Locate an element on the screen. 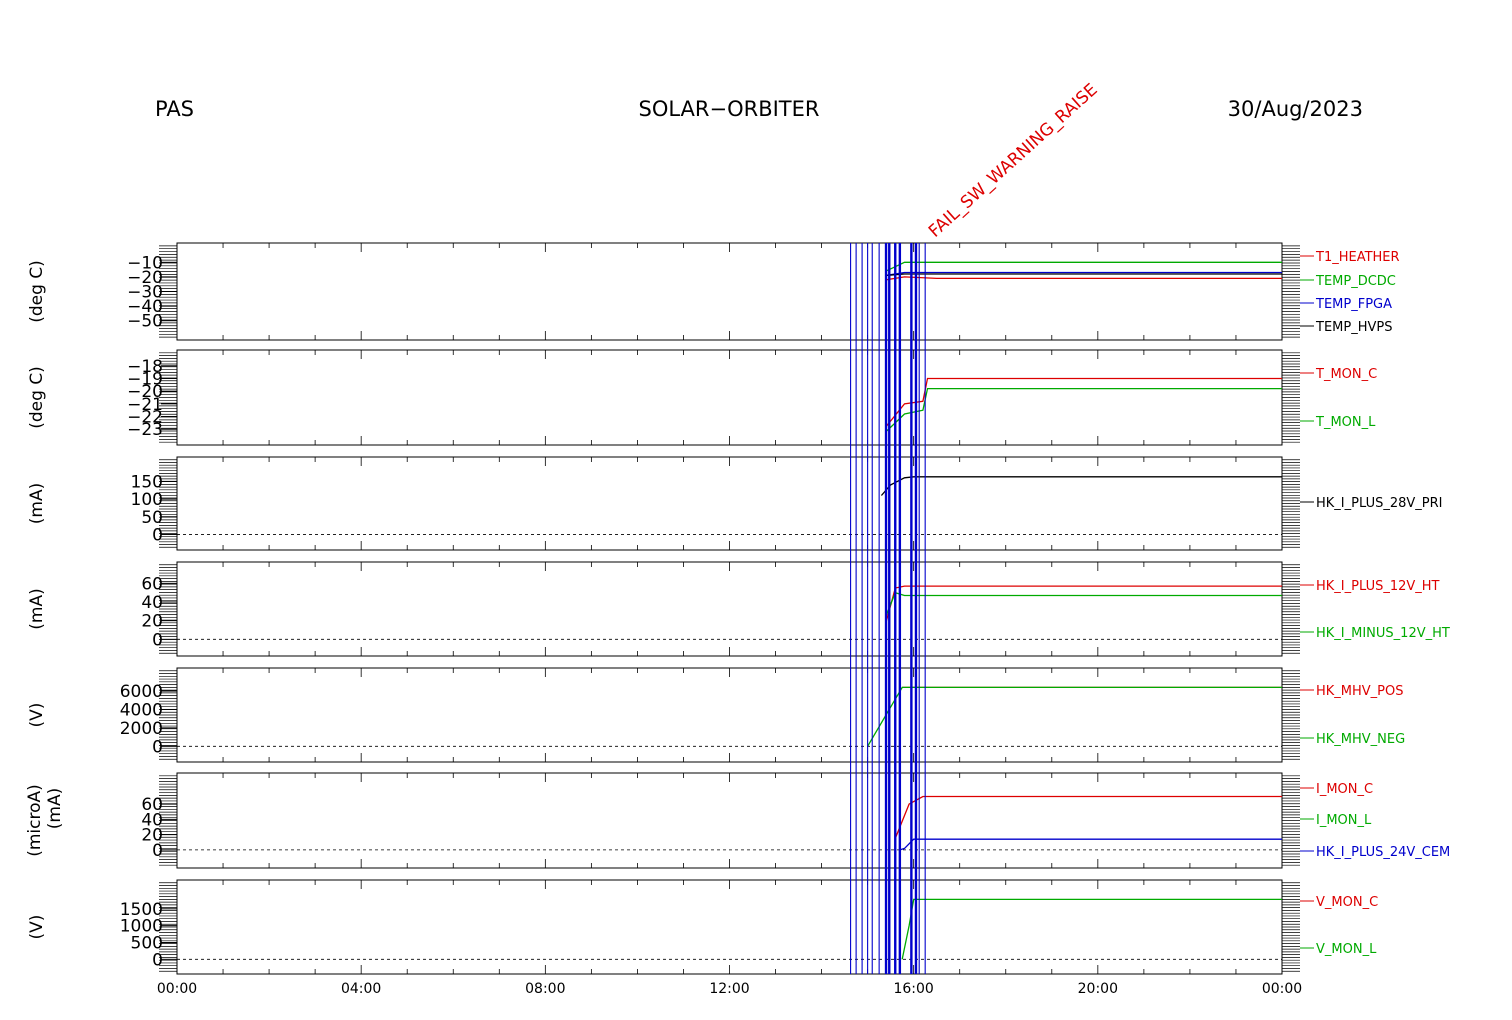 This screenshot has height=1020, width=1512. panel-5: 6000400020000 (V) HK_MHV_POS HK_MHV_NEG is located at coordinates (716, 715).